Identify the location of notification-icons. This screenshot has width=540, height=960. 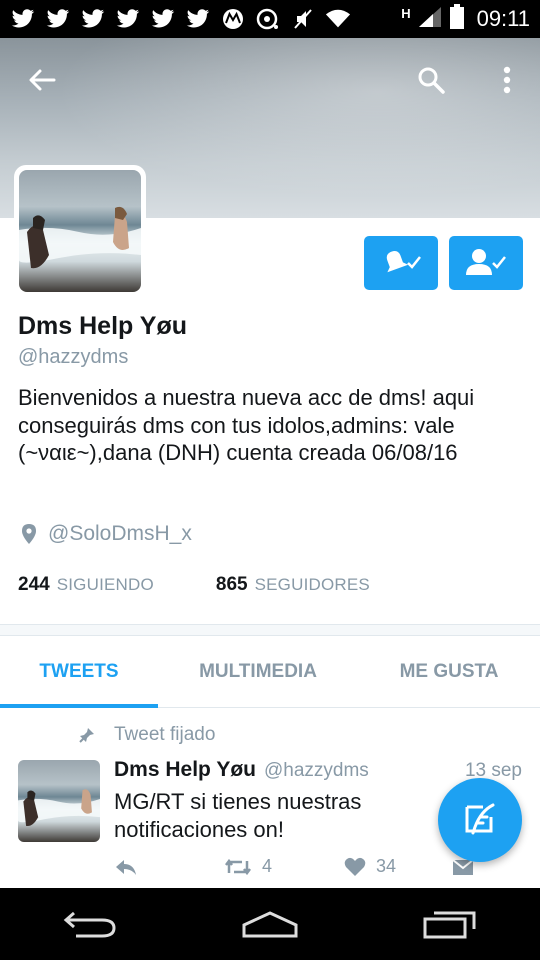
(180, 19).